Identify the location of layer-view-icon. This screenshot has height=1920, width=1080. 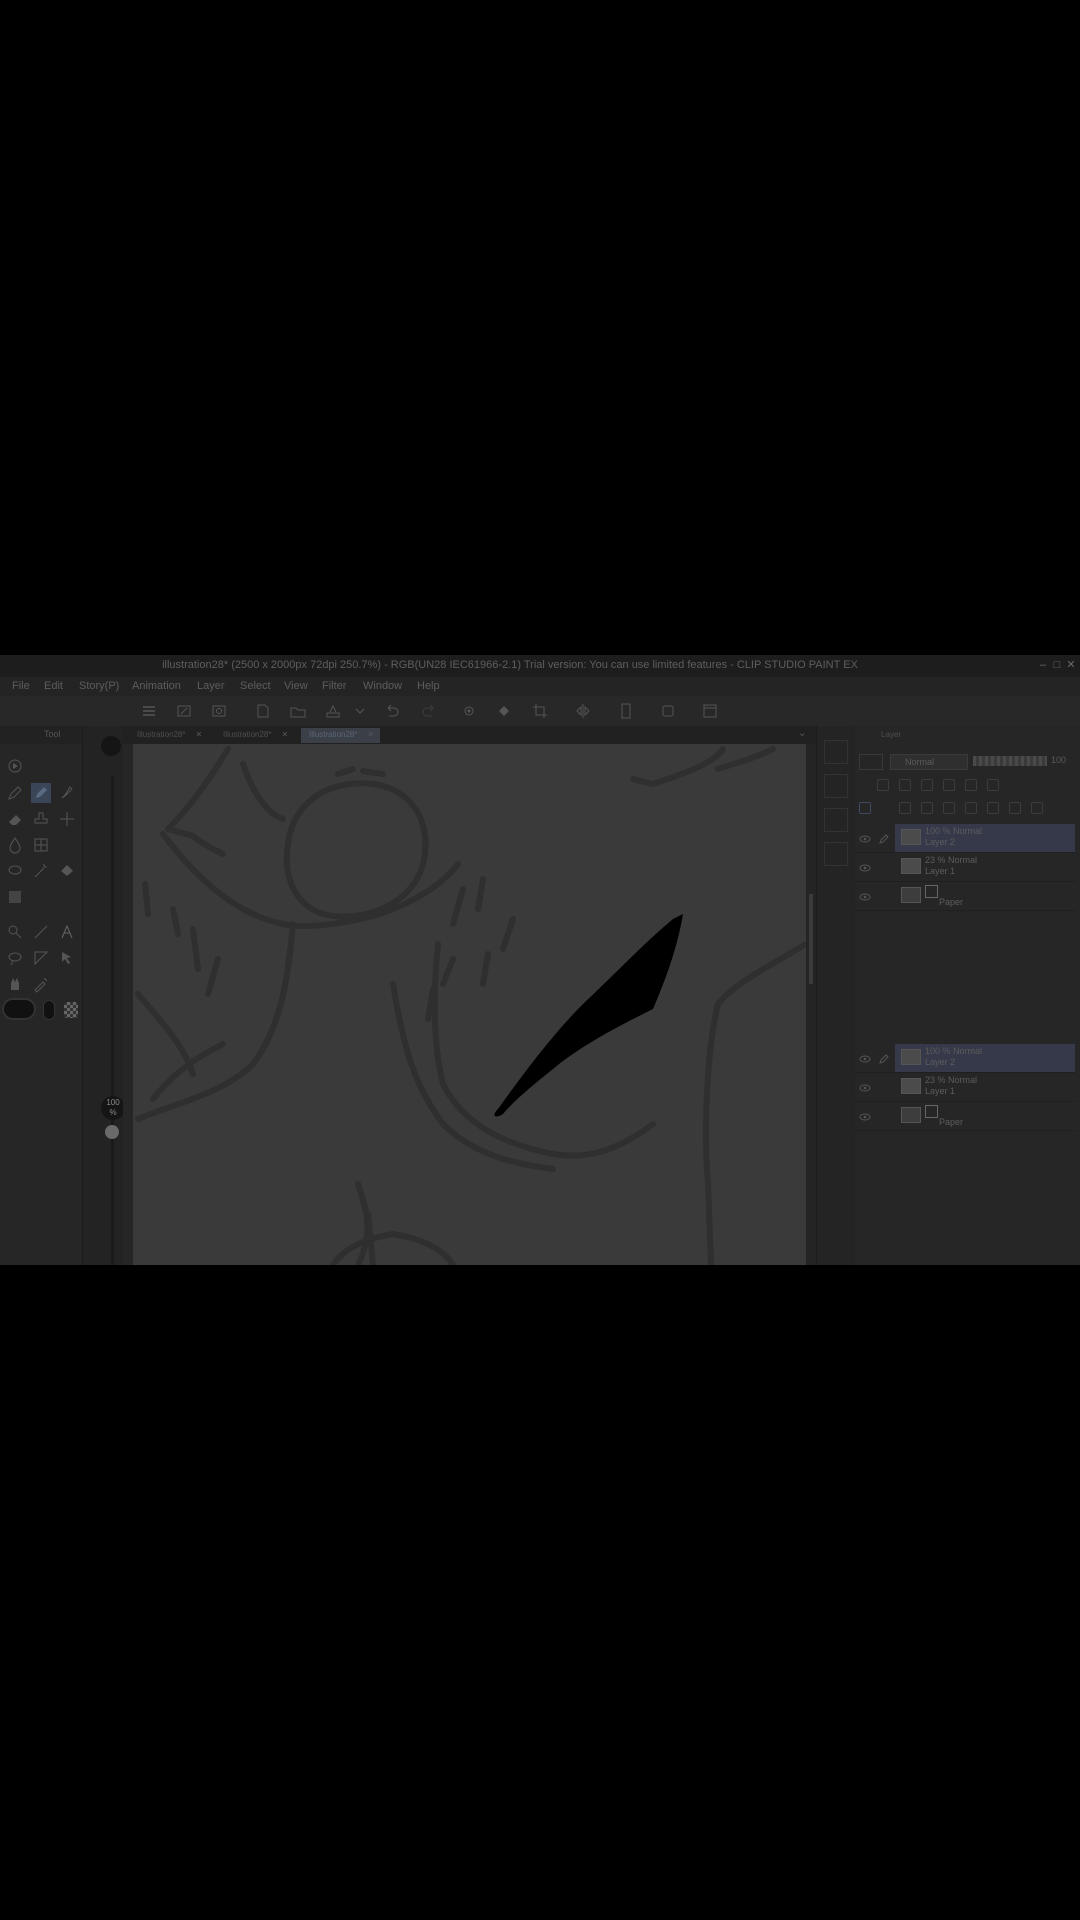
(865, 808).